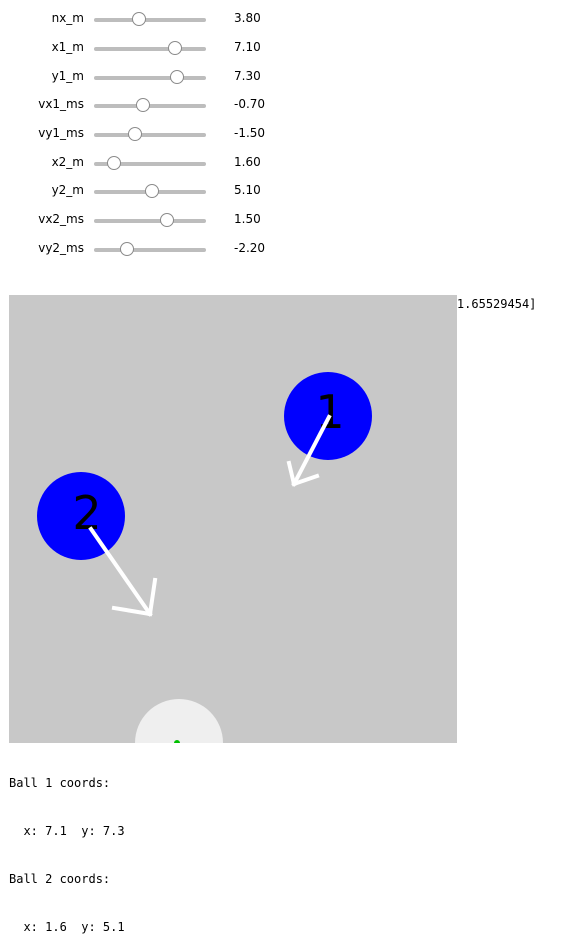 The height and width of the screenshot is (951, 585). What do you see at coordinates (61, 104) in the screenshot?
I see `slider-label: vx1_ms` at bounding box center [61, 104].